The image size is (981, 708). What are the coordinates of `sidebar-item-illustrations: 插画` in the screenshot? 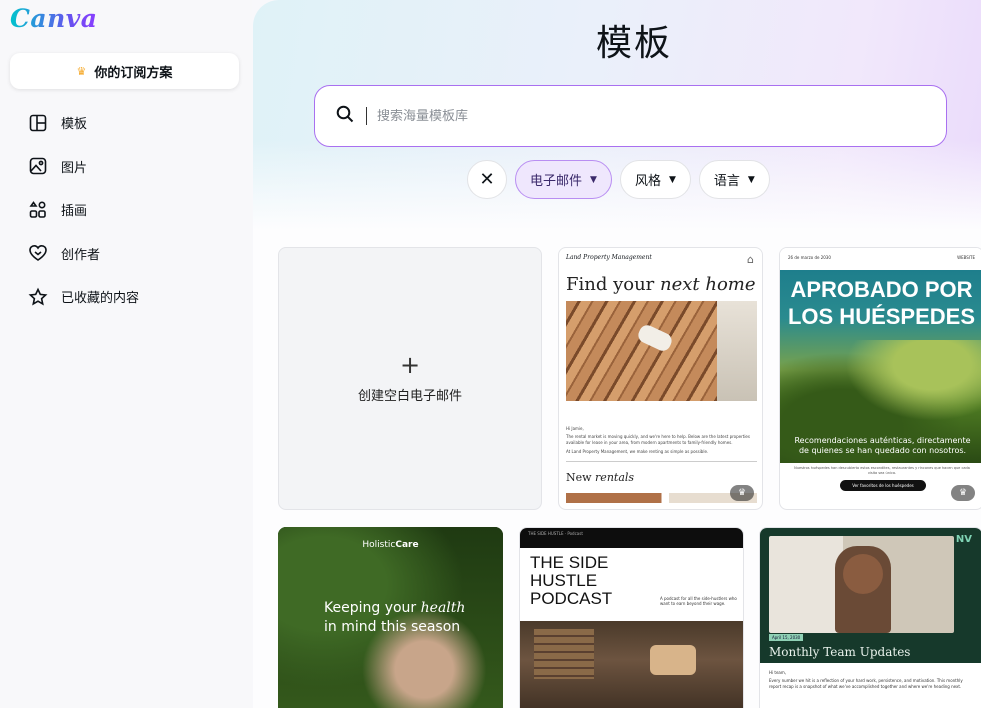 It's located at (126, 210).